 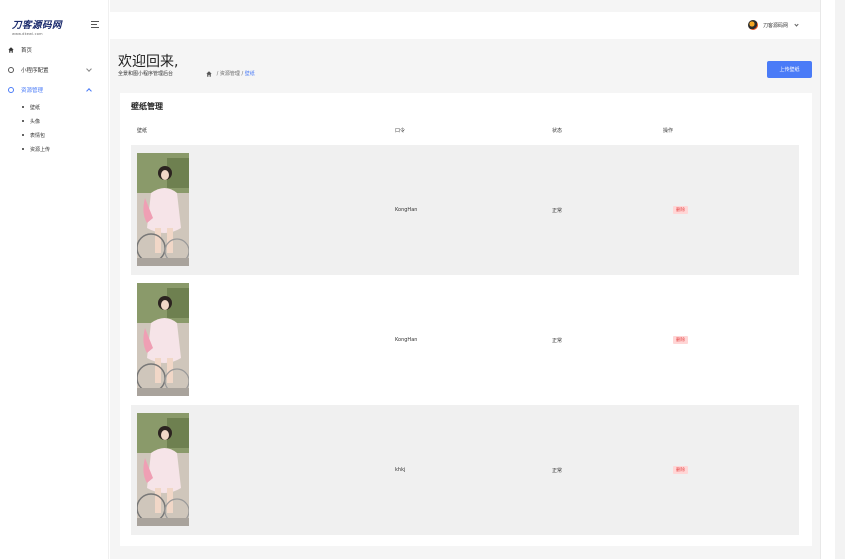 I want to click on logo-url: www.dkewl.com, so click(x=27, y=34).